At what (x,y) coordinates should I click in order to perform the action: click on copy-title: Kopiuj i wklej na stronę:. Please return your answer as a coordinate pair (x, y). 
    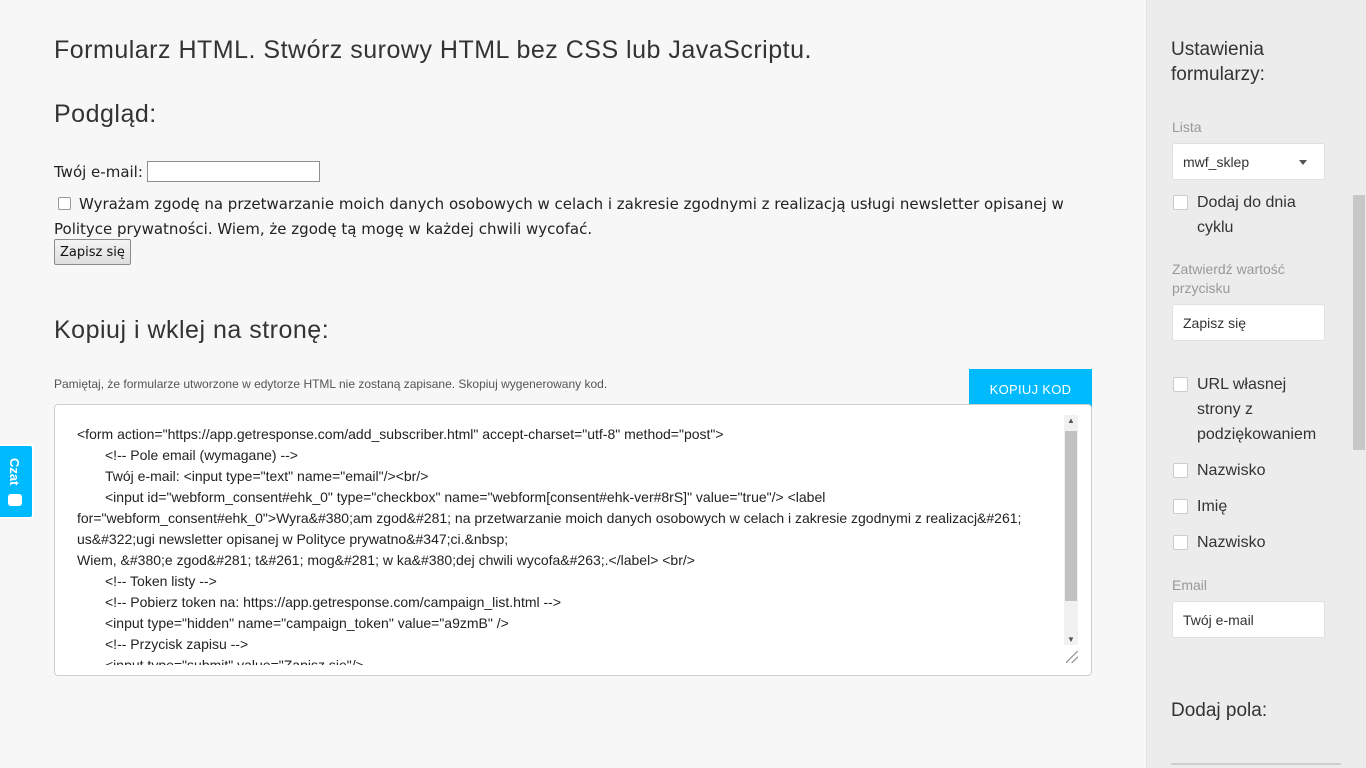
    Looking at the image, I should click on (192, 330).